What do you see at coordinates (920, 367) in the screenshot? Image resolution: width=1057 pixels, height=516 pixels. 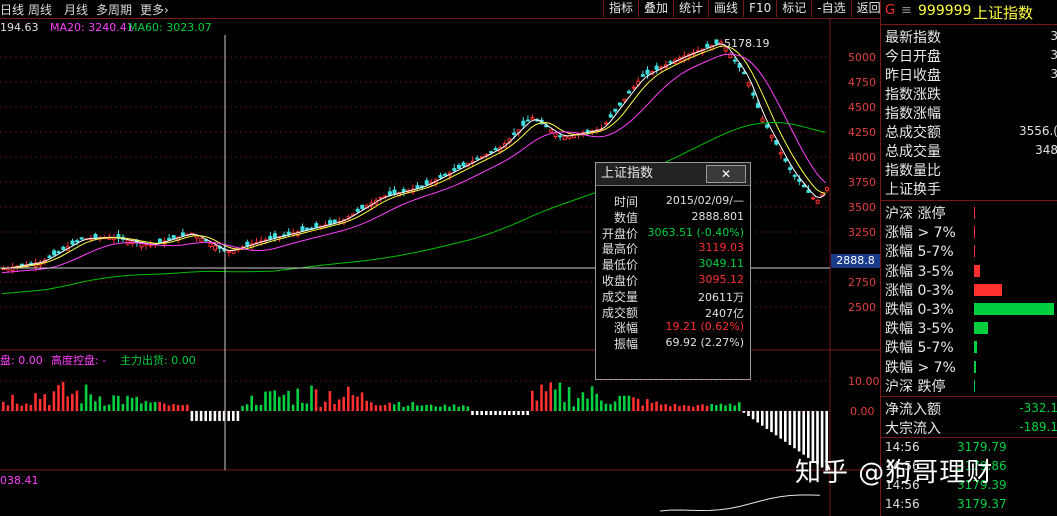 I see `limit-label: 跌幅 > 7%` at bounding box center [920, 367].